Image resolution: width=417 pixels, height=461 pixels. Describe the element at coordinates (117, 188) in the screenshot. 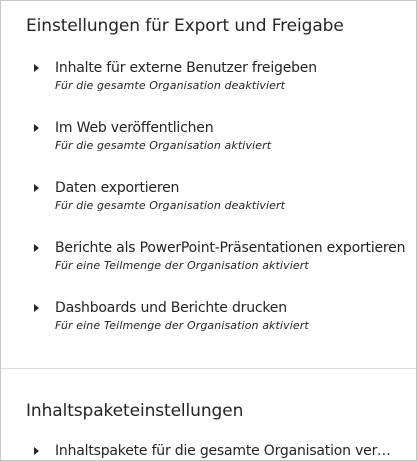

I see `setting-label: Daten exportieren` at that location.